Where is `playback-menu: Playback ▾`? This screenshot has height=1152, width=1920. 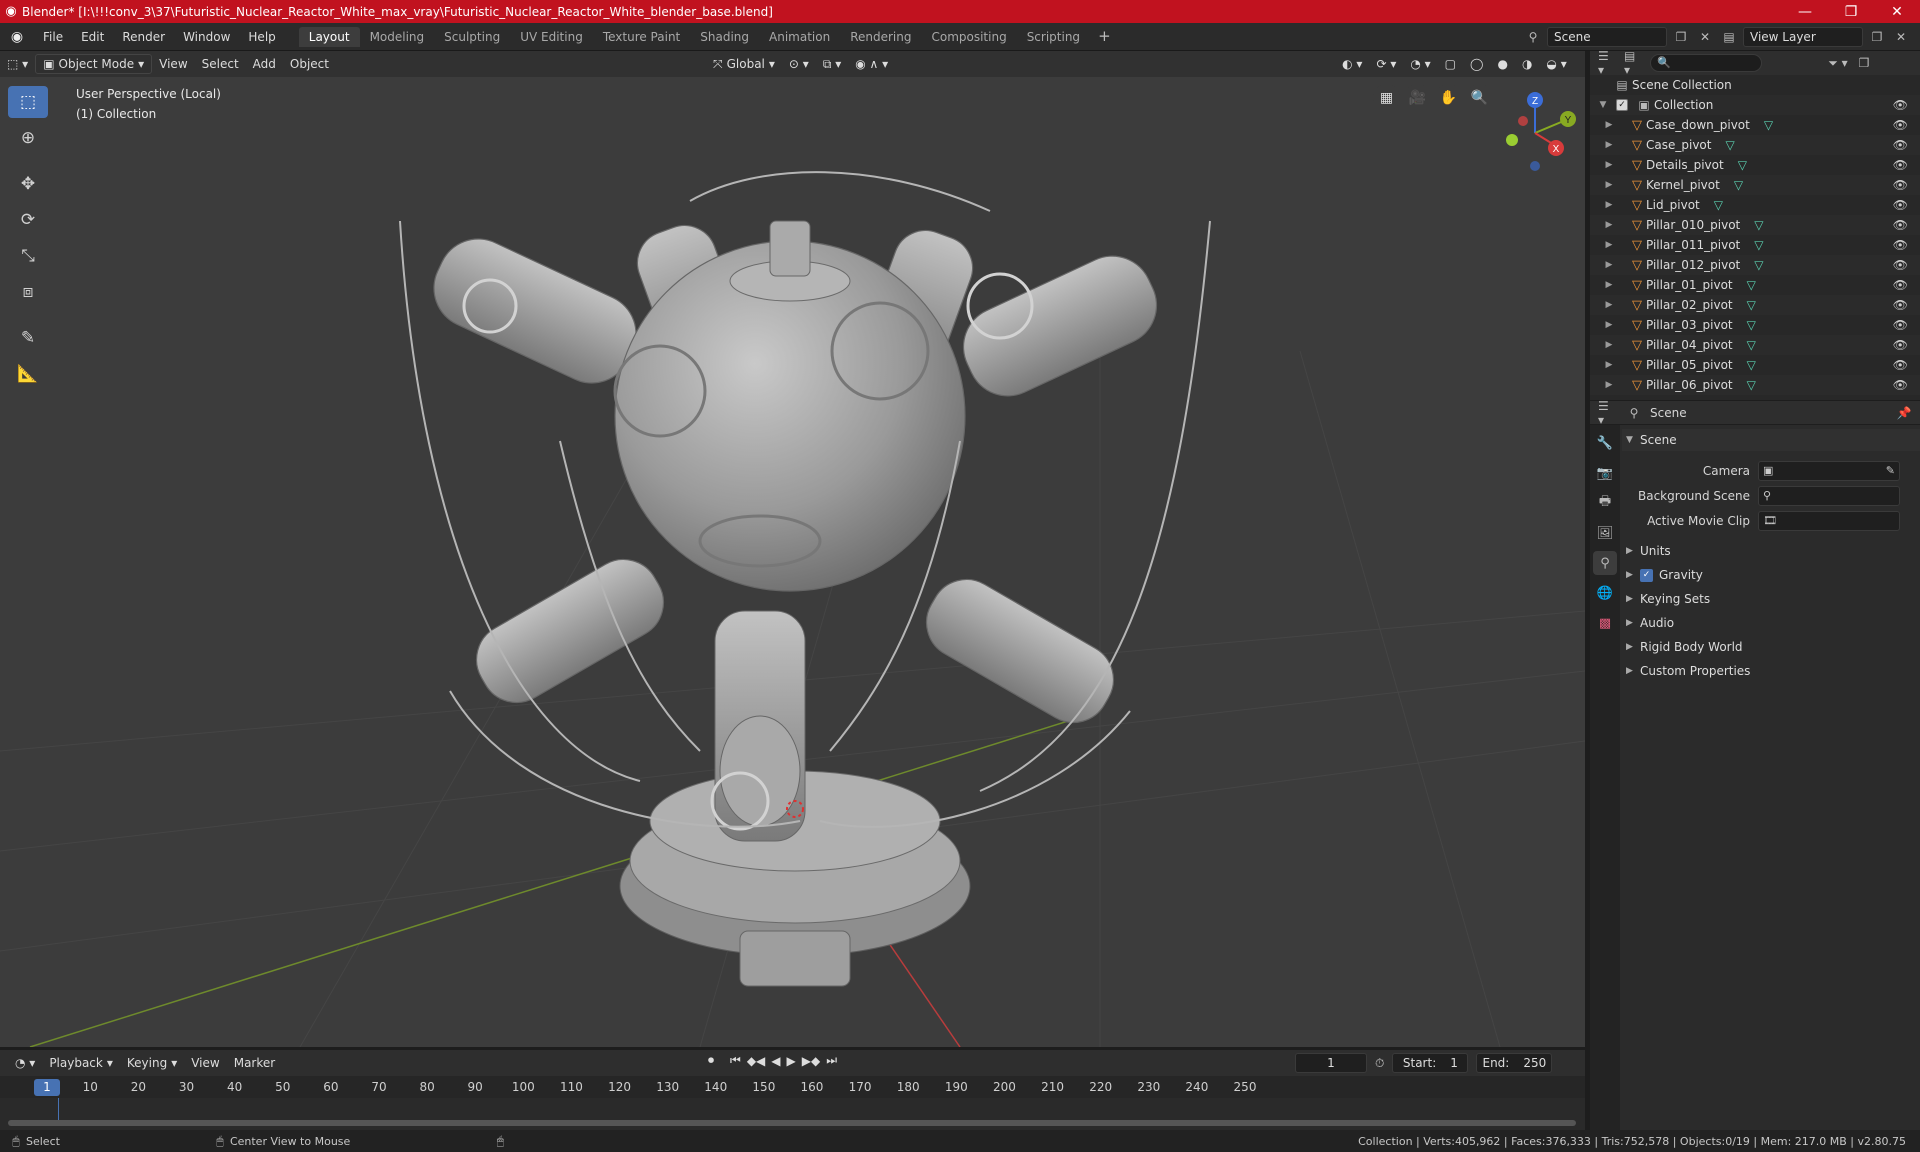
playback-menu: Playback ▾ is located at coordinates (81, 1063).